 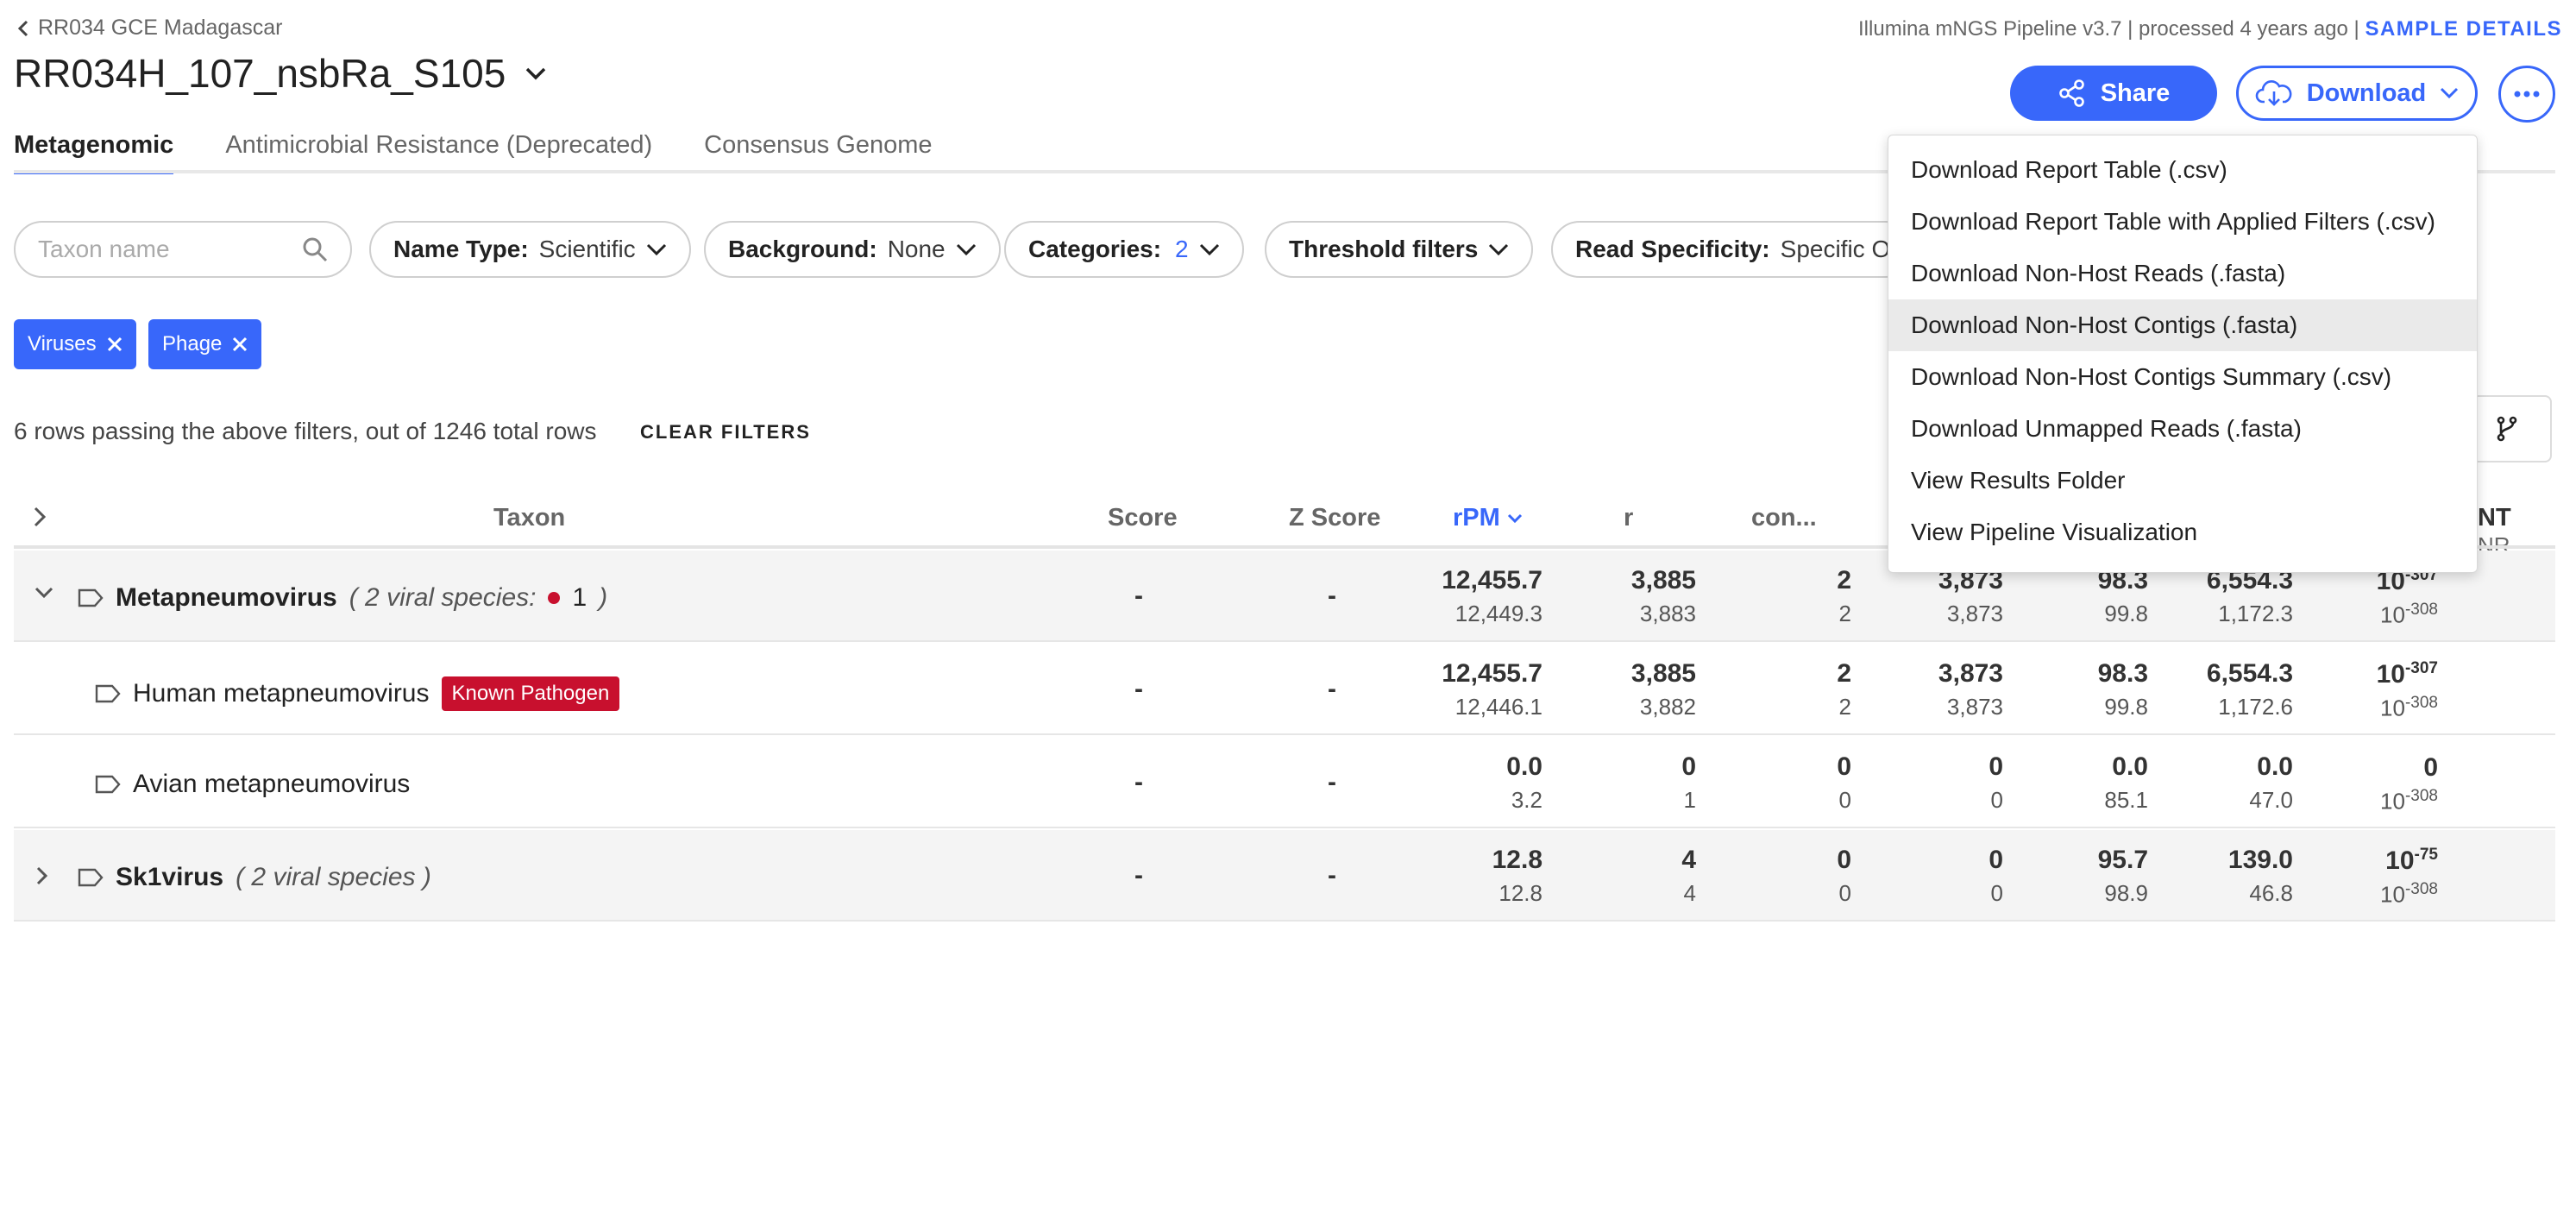 What do you see at coordinates (1498, 707) in the screenshot?
I see `rpm-nr: 12,446.1` at bounding box center [1498, 707].